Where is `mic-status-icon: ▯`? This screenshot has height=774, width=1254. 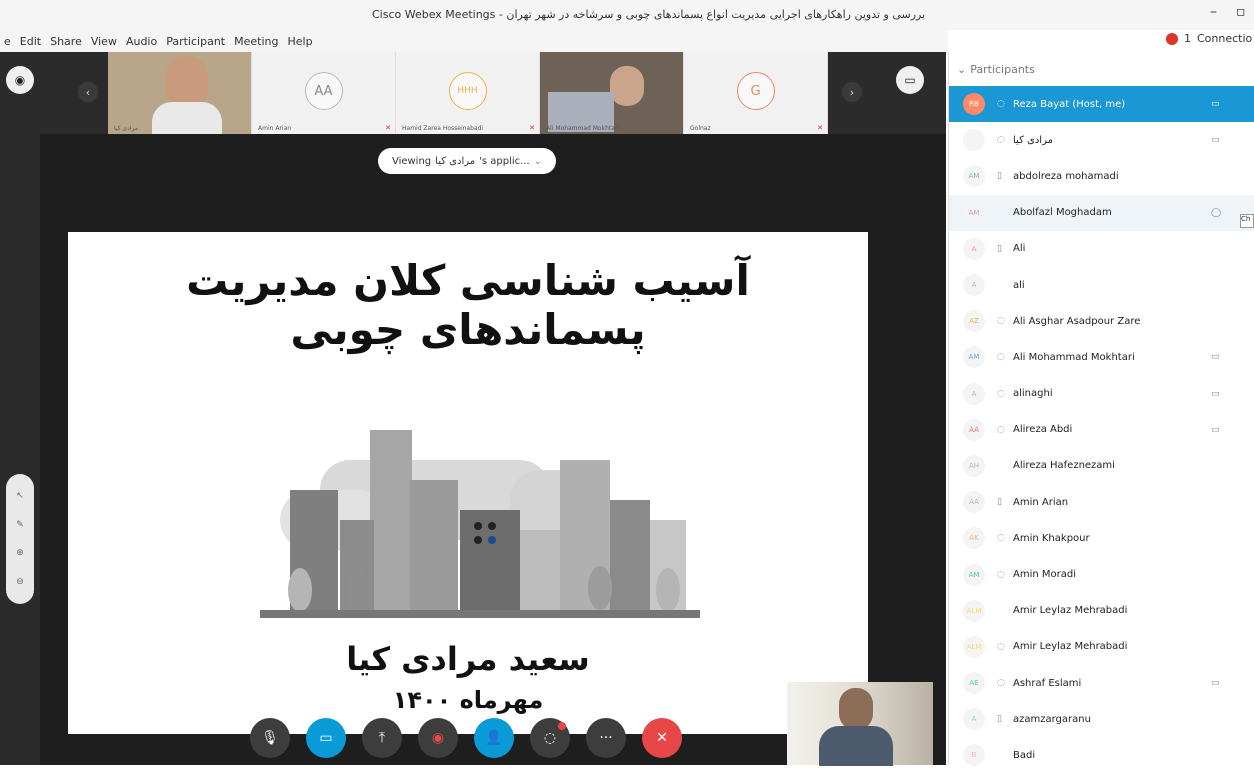 mic-status-icon: ▯ is located at coordinates (999, 176).